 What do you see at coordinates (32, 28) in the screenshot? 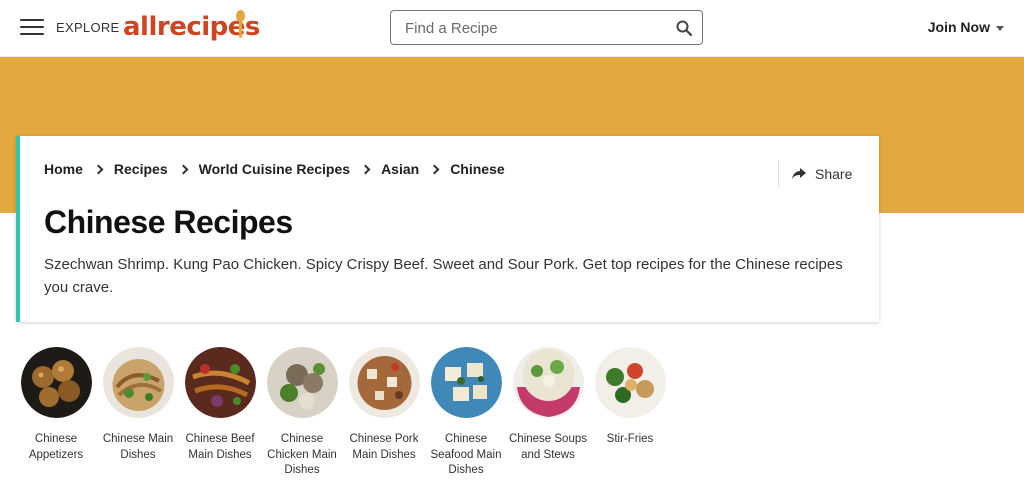
I see `hamburger-menu-icon` at bounding box center [32, 28].